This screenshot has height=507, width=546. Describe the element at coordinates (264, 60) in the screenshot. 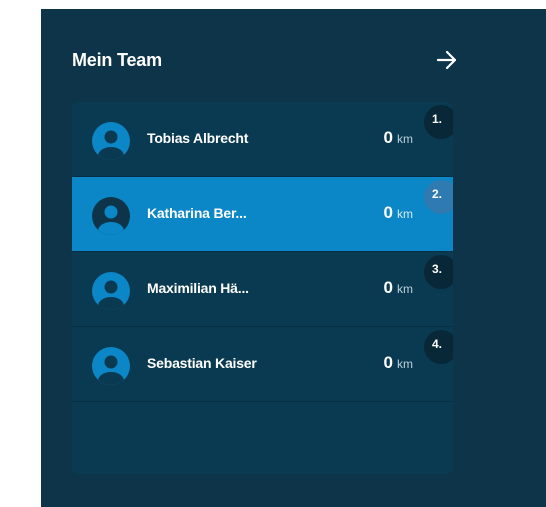

I see `team-header: Mein Team` at that location.